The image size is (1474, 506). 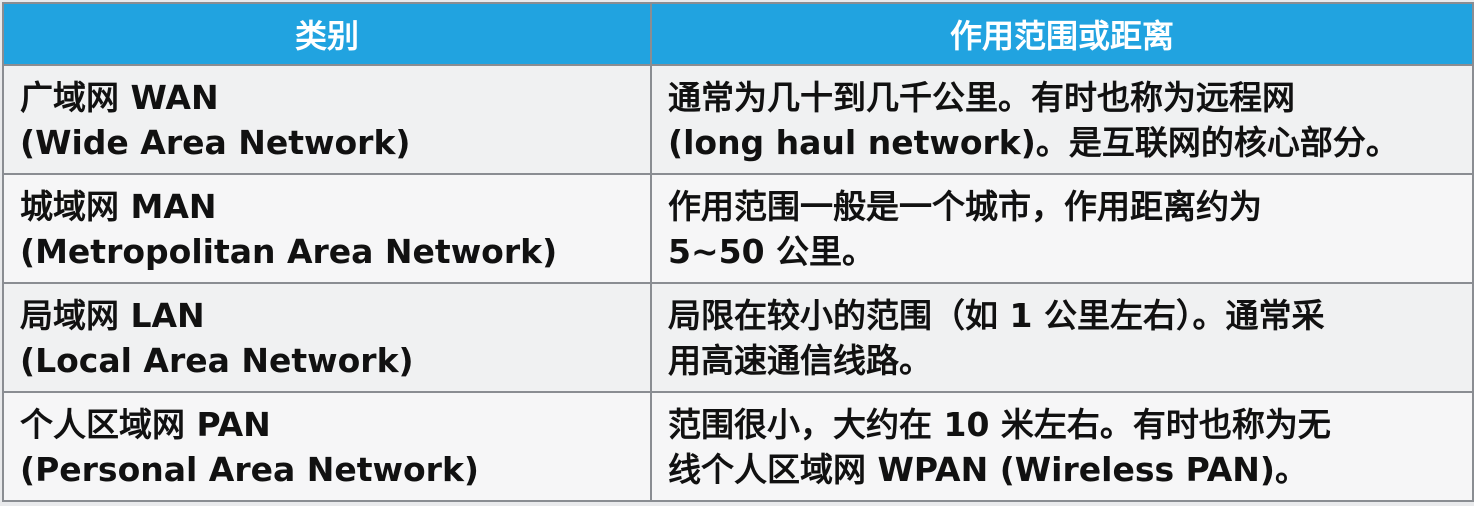 What do you see at coordinates (327, 446) in the screenshot?
I see `category-cell: 个人区域网 PAN (Personal Area Network)` at bounding box center [327, 446].